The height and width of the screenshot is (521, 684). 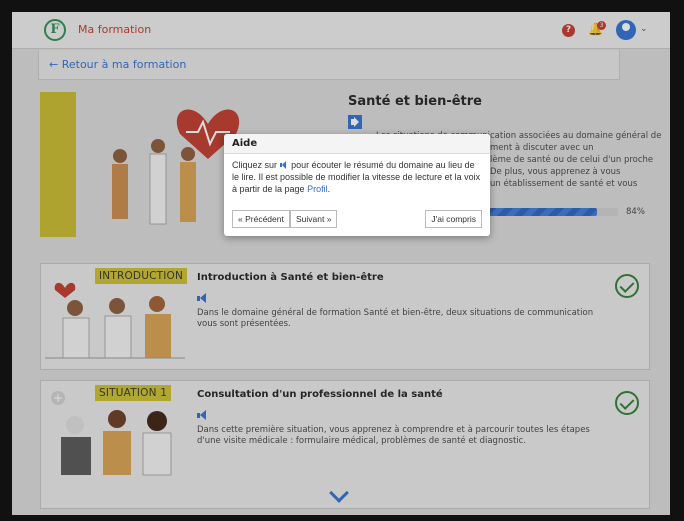 What do you see at coordinates (644, 29) in the screenshot?
I see `chevron-down-icon: ⌄` at bounding box center [644, 29].